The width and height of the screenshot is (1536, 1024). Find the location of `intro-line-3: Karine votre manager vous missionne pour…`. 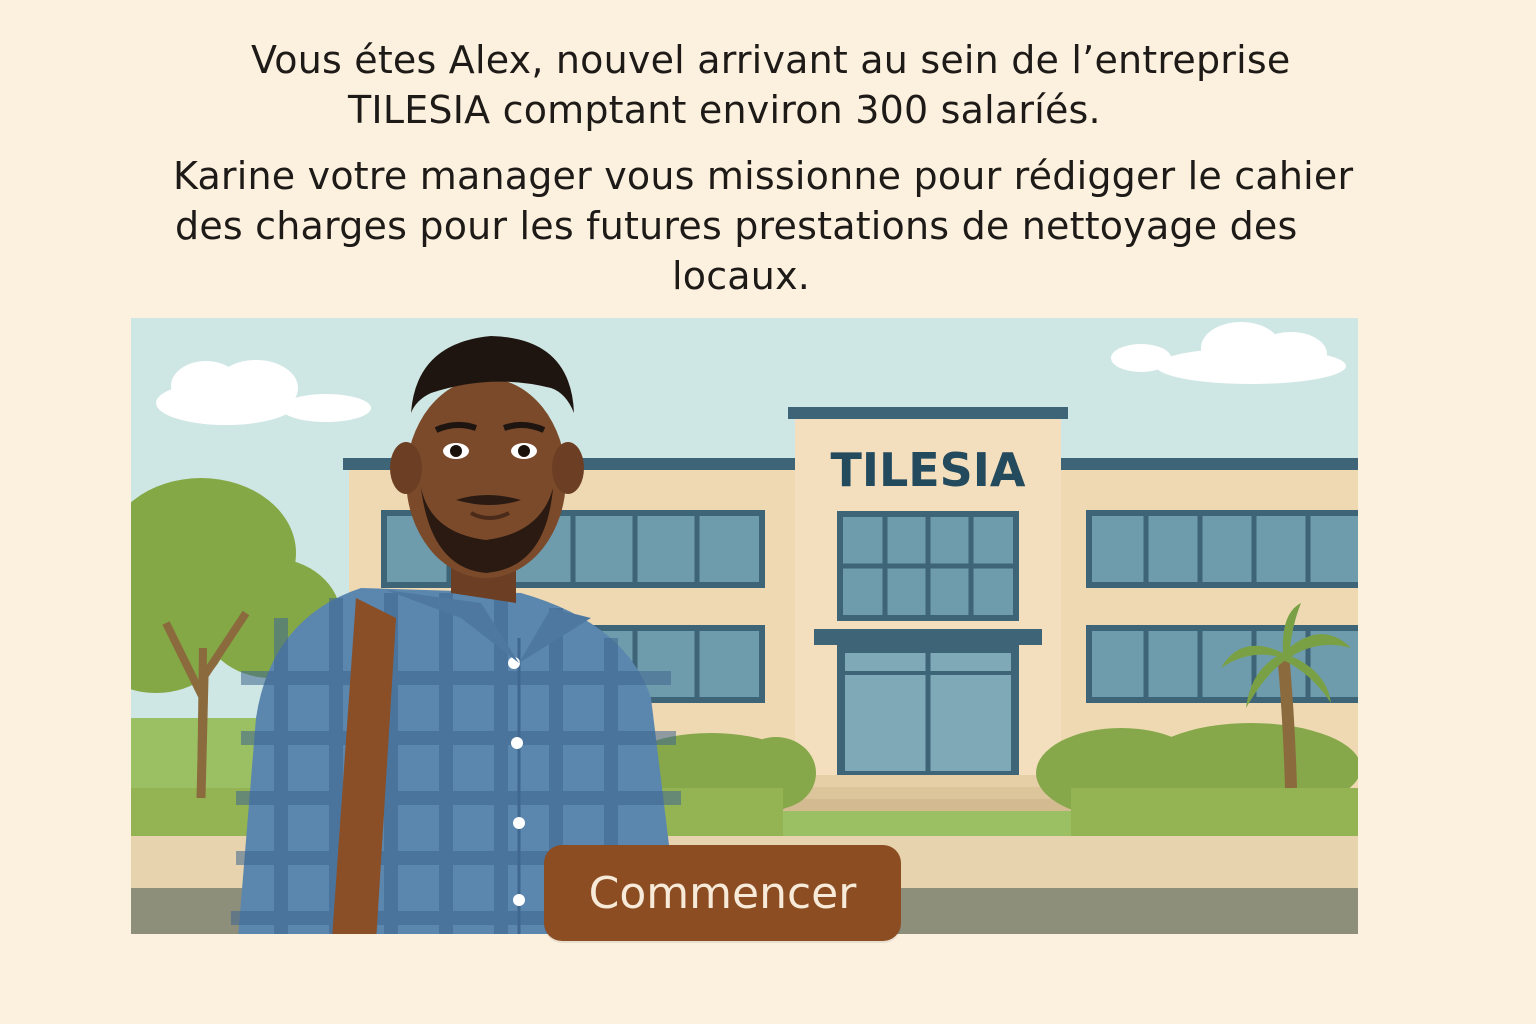

intro-line-3: Karine votre manager vous missionne pour… is located at coordinates (763, 176).